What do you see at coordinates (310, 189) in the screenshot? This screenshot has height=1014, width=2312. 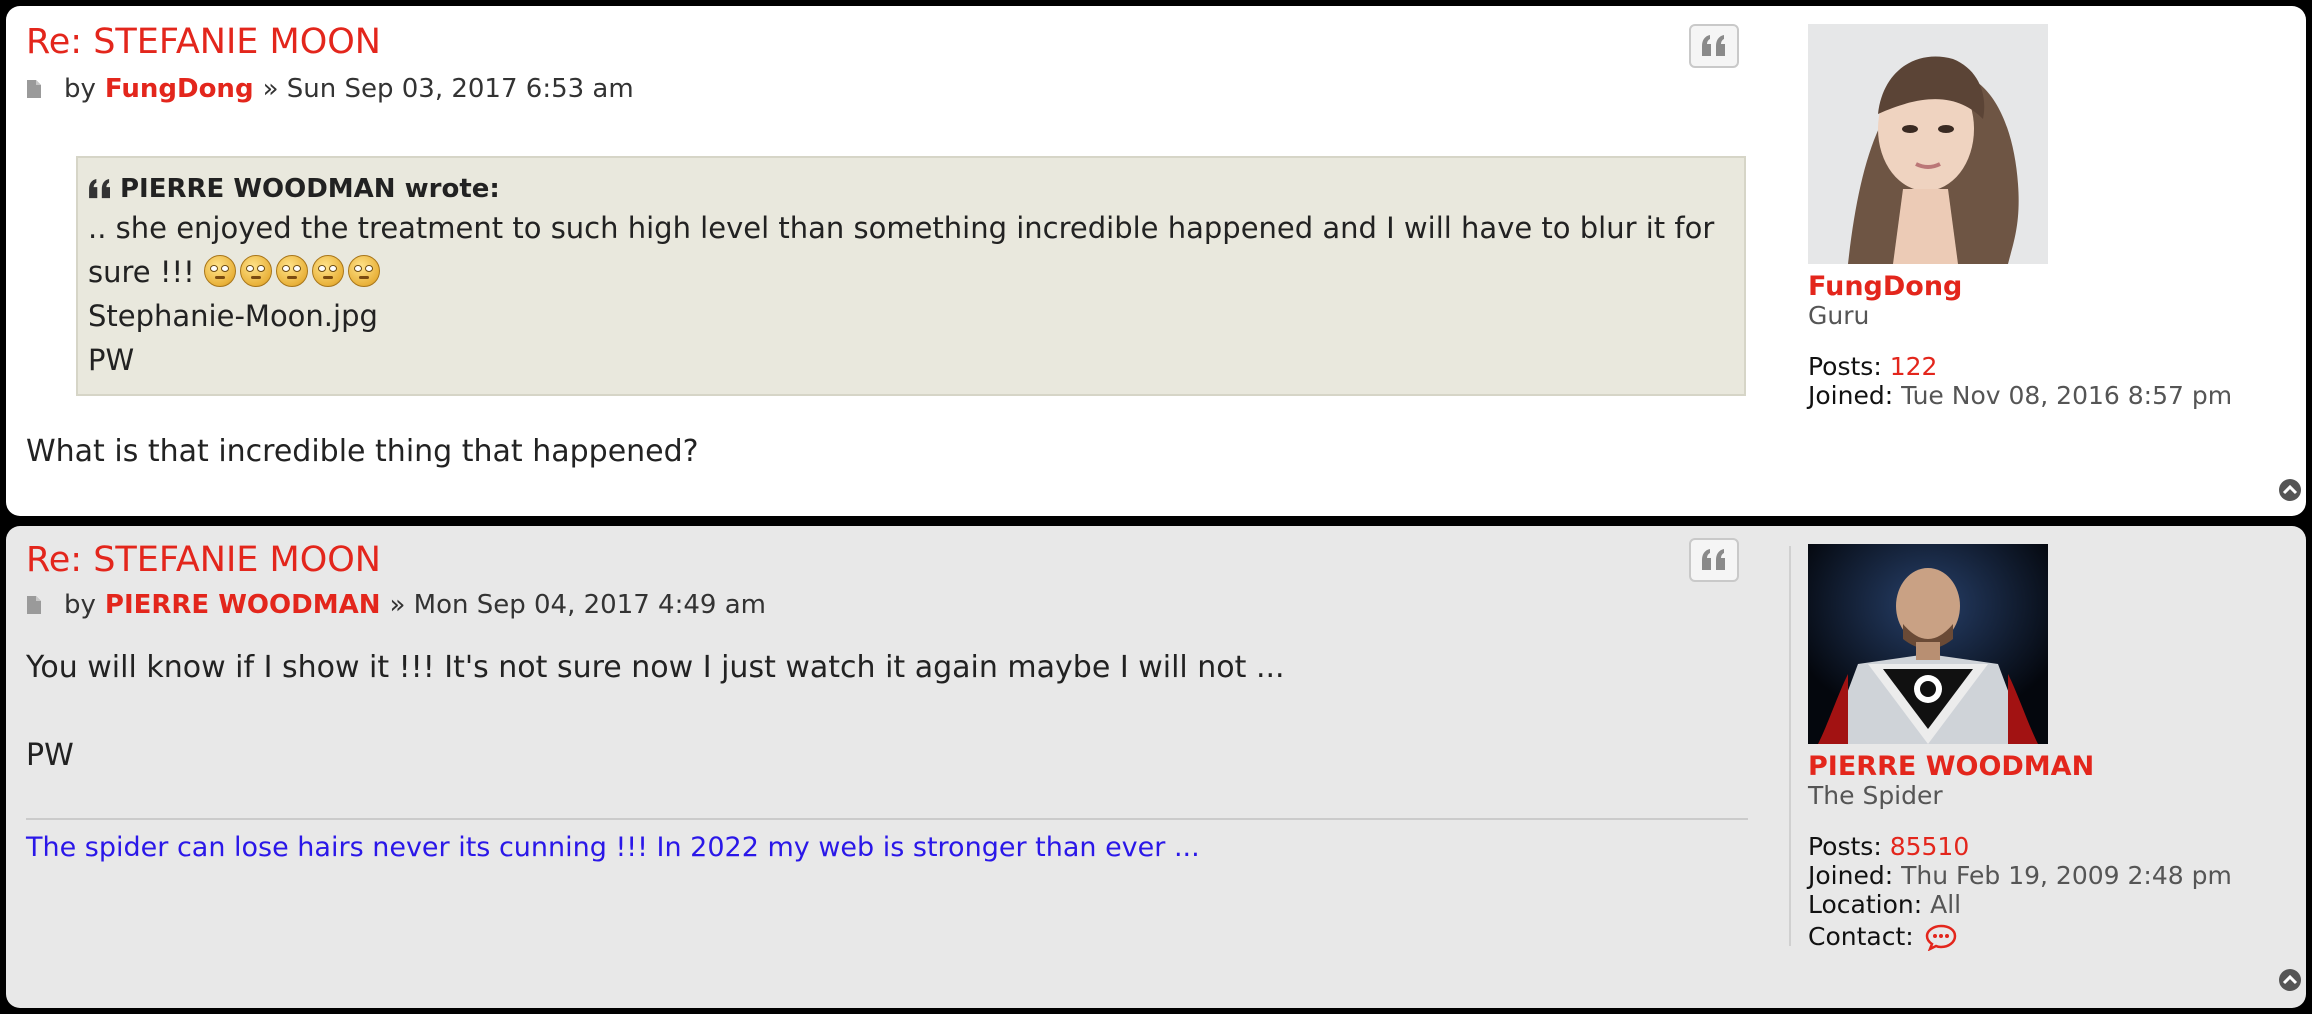 I see `quote-author: PIERRE WOODMAN wrote:` at bounding box center [310, 189].